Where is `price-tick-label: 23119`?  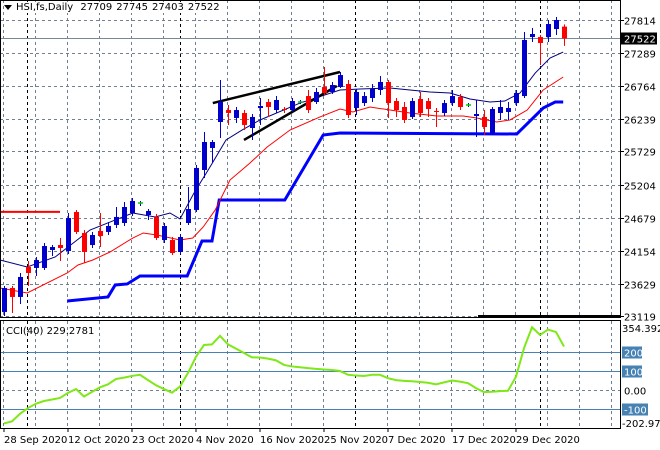 price-tick-label: 23119 is located at coordinates (640, 318).